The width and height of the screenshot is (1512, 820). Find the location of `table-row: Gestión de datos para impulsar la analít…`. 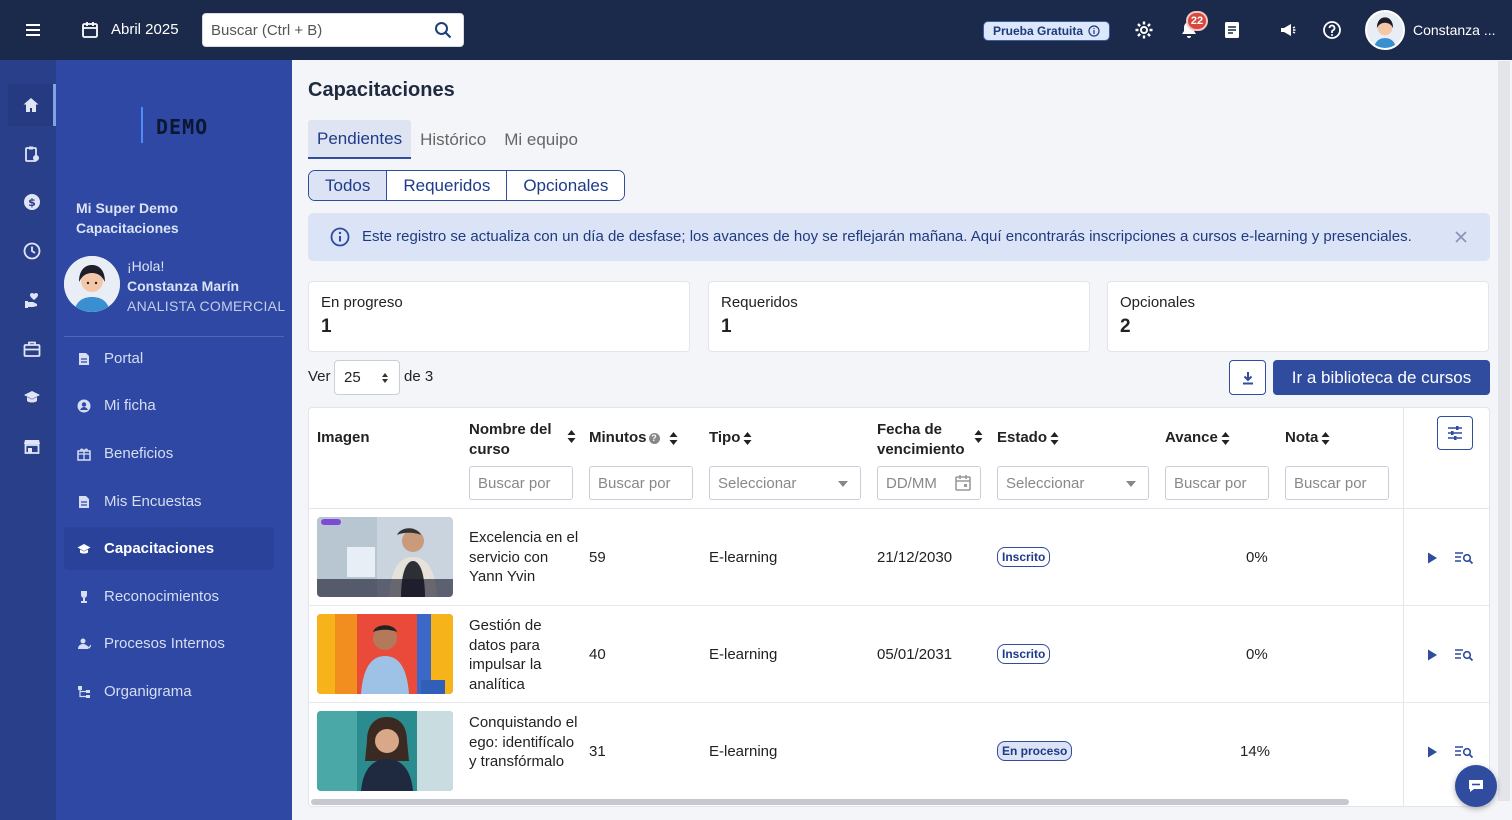

table-row: Gestión de datos para impulsar la analít… is located at coordinates (899, 654).